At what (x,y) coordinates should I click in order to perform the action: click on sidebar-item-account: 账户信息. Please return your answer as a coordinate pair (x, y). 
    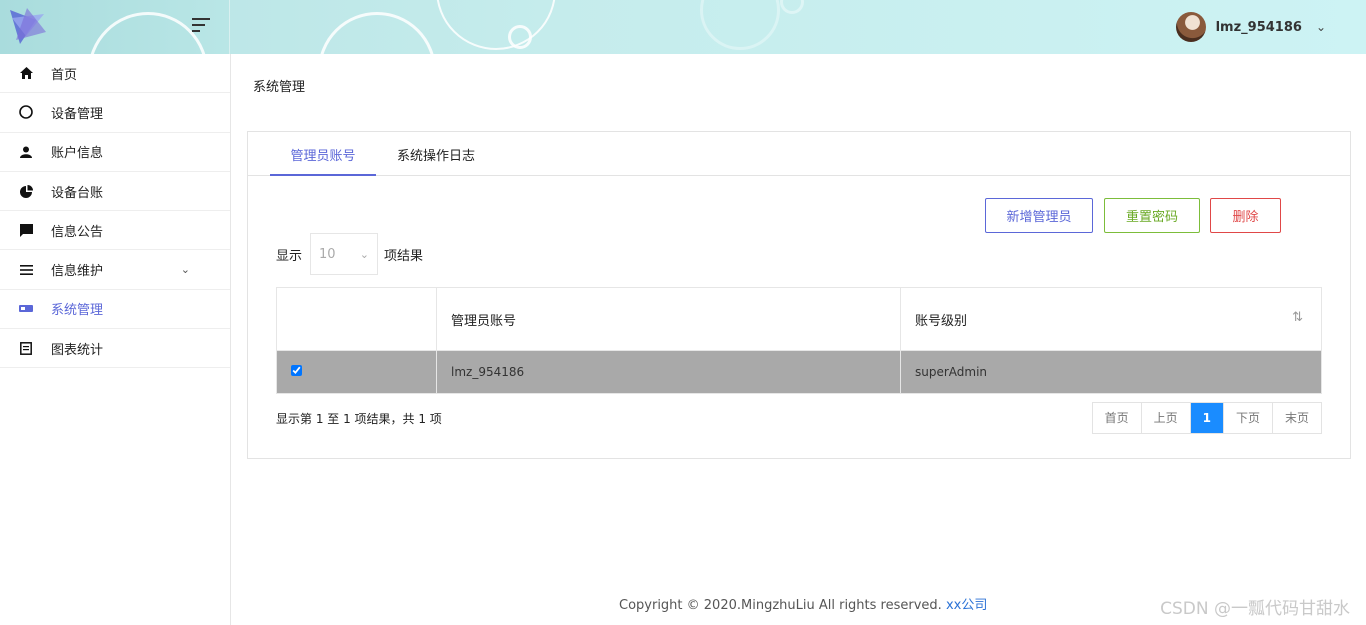
    Looking at the image, I should click on (115, 152).